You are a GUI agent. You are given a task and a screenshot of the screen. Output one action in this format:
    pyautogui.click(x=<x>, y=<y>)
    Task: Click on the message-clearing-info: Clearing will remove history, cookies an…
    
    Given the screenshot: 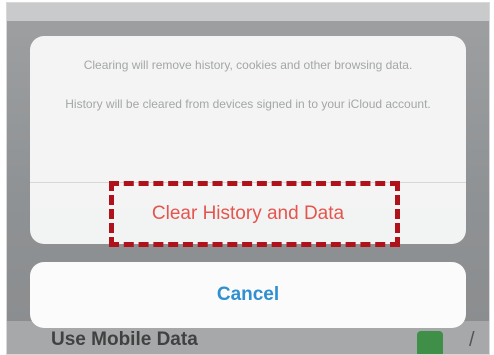 What is the action you would take?
    pyautogui.click(x=248, y=65)
    